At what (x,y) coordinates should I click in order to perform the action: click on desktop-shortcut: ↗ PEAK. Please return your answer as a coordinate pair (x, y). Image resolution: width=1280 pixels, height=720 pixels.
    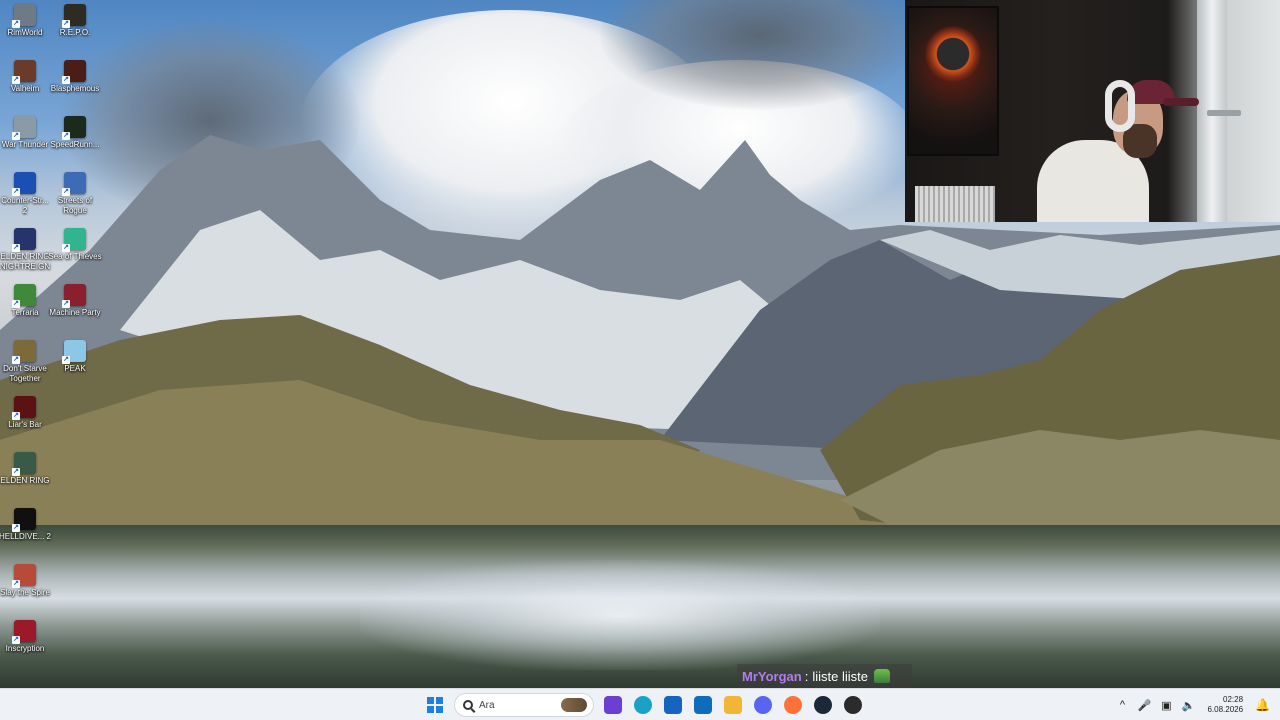
    Looking at the image, I should click on (75, 367).